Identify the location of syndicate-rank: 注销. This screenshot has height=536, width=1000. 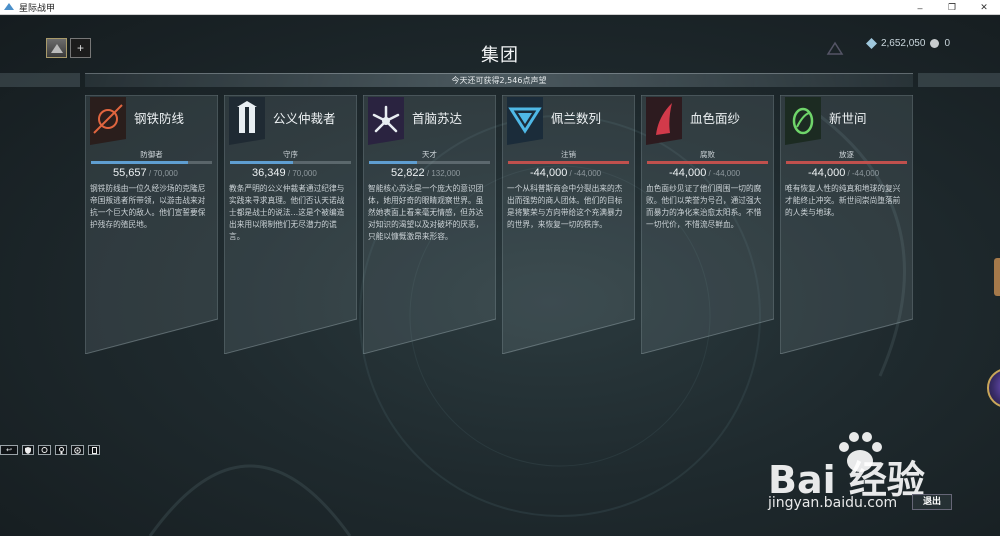
(568, 154).